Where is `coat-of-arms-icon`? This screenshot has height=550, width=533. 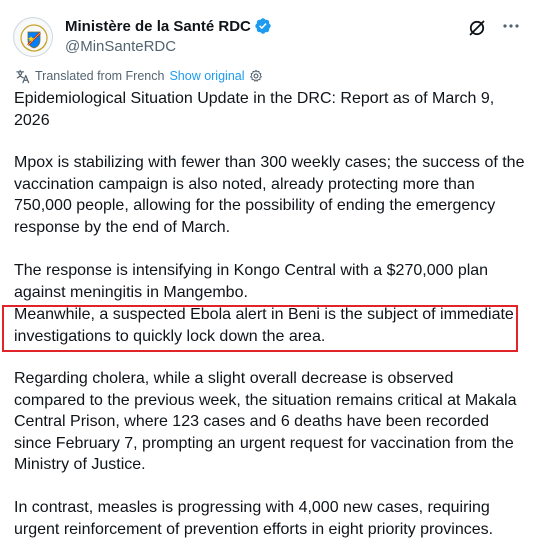 coat-of-arms-icon is located at coordinates (33, 37).